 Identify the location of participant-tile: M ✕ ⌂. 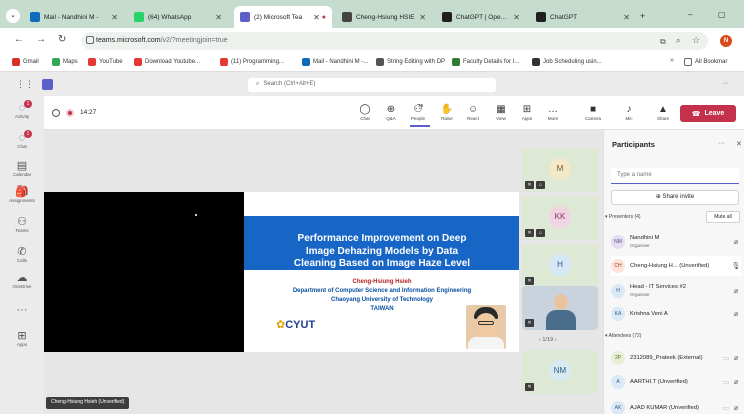
(560, 170).